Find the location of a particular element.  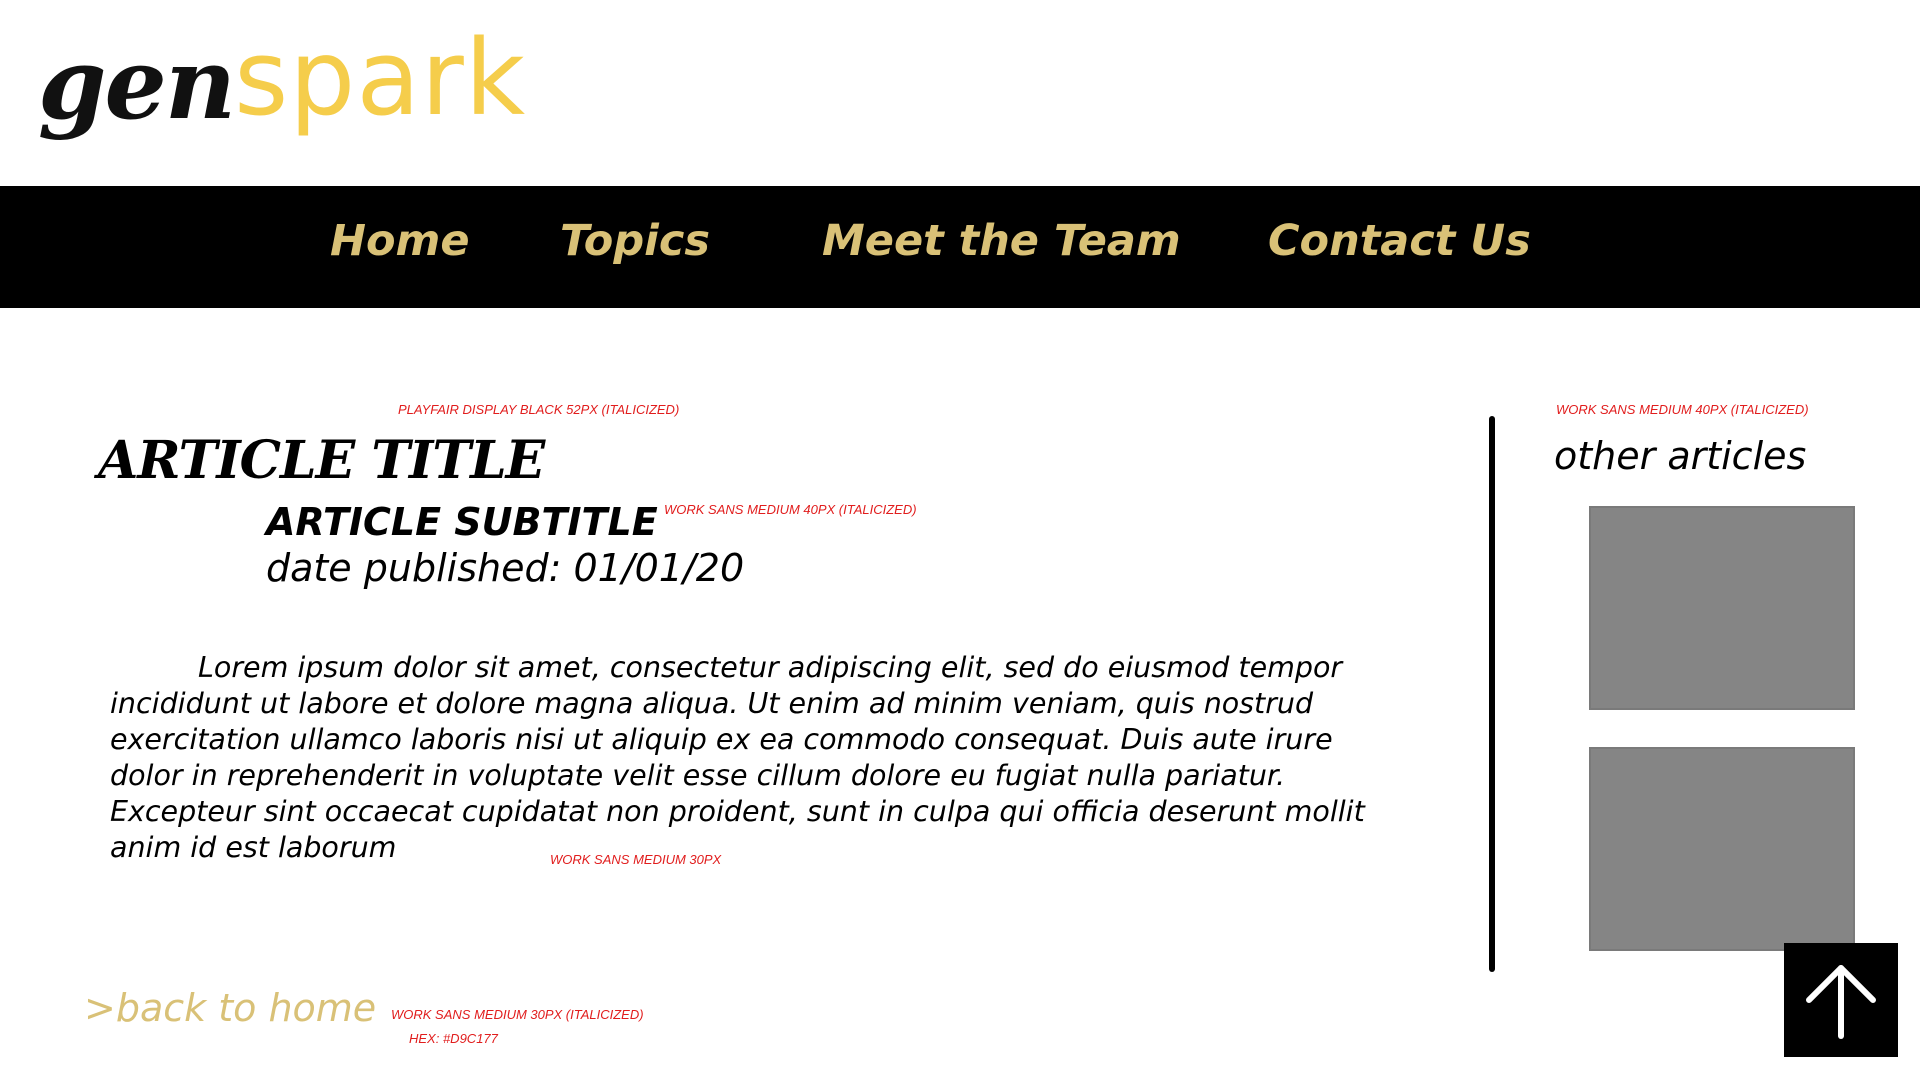

main-navbar: Home Topics Meet the Team Contact Us is located at coordinates (960, 247).